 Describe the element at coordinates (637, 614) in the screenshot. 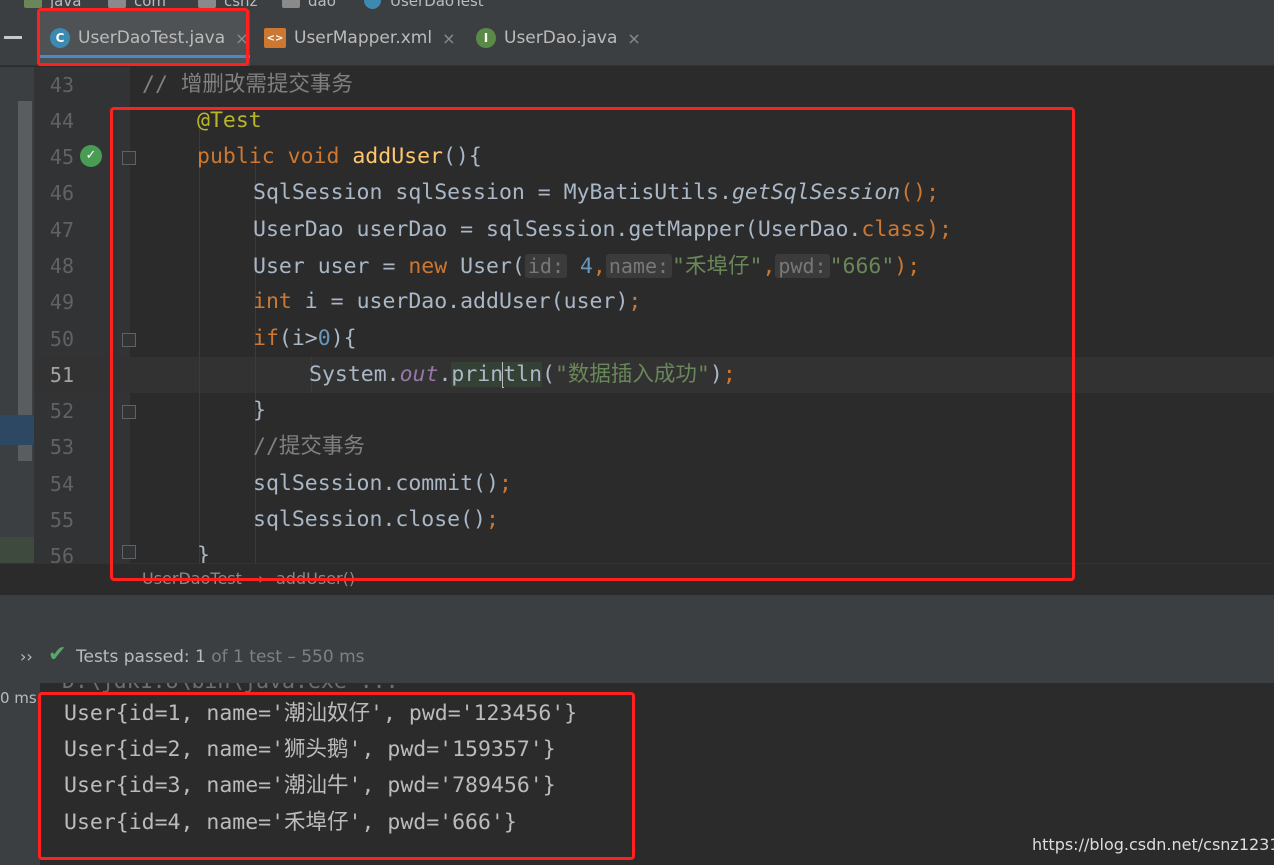

I see `panel-splitter` at that location.